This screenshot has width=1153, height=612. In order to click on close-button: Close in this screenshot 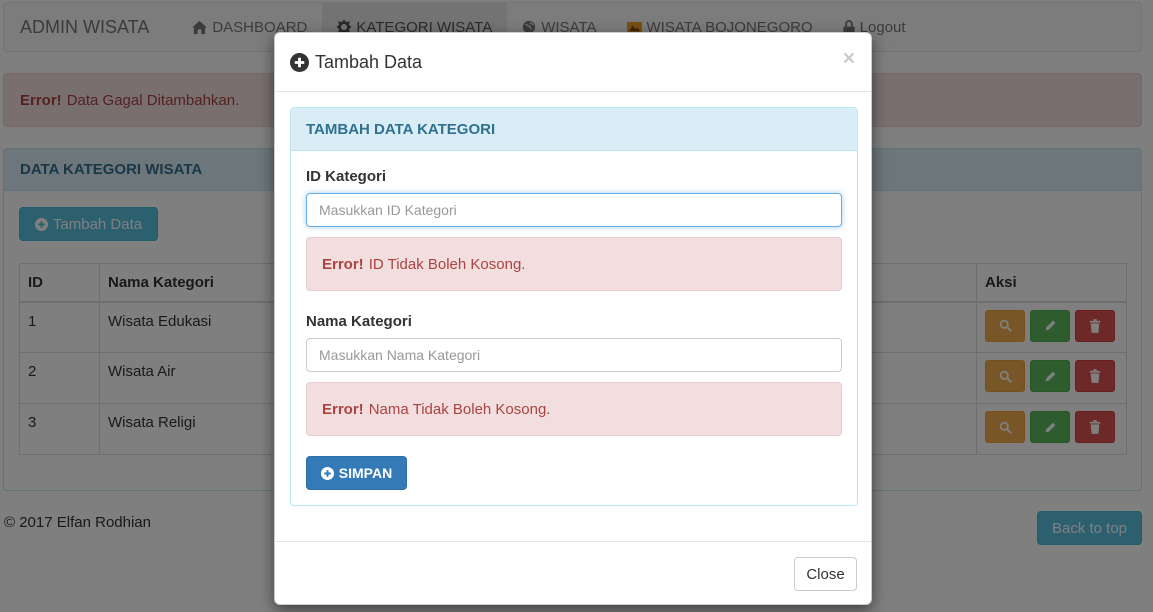, I will do `click(825, 574)`.